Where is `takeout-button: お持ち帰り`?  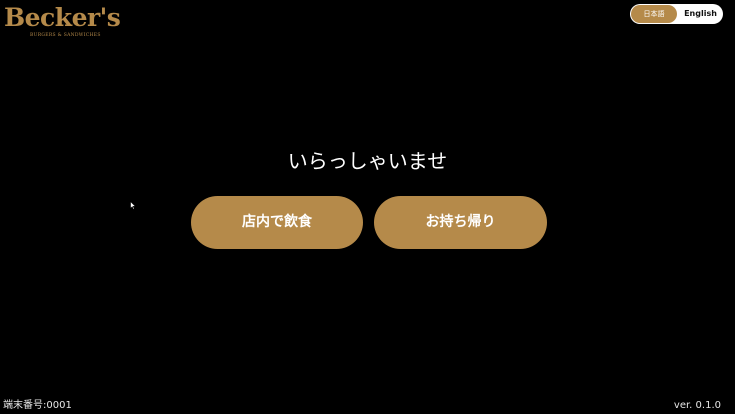 takeout-button: お持ち帰り is located at coordinates (460, 222).